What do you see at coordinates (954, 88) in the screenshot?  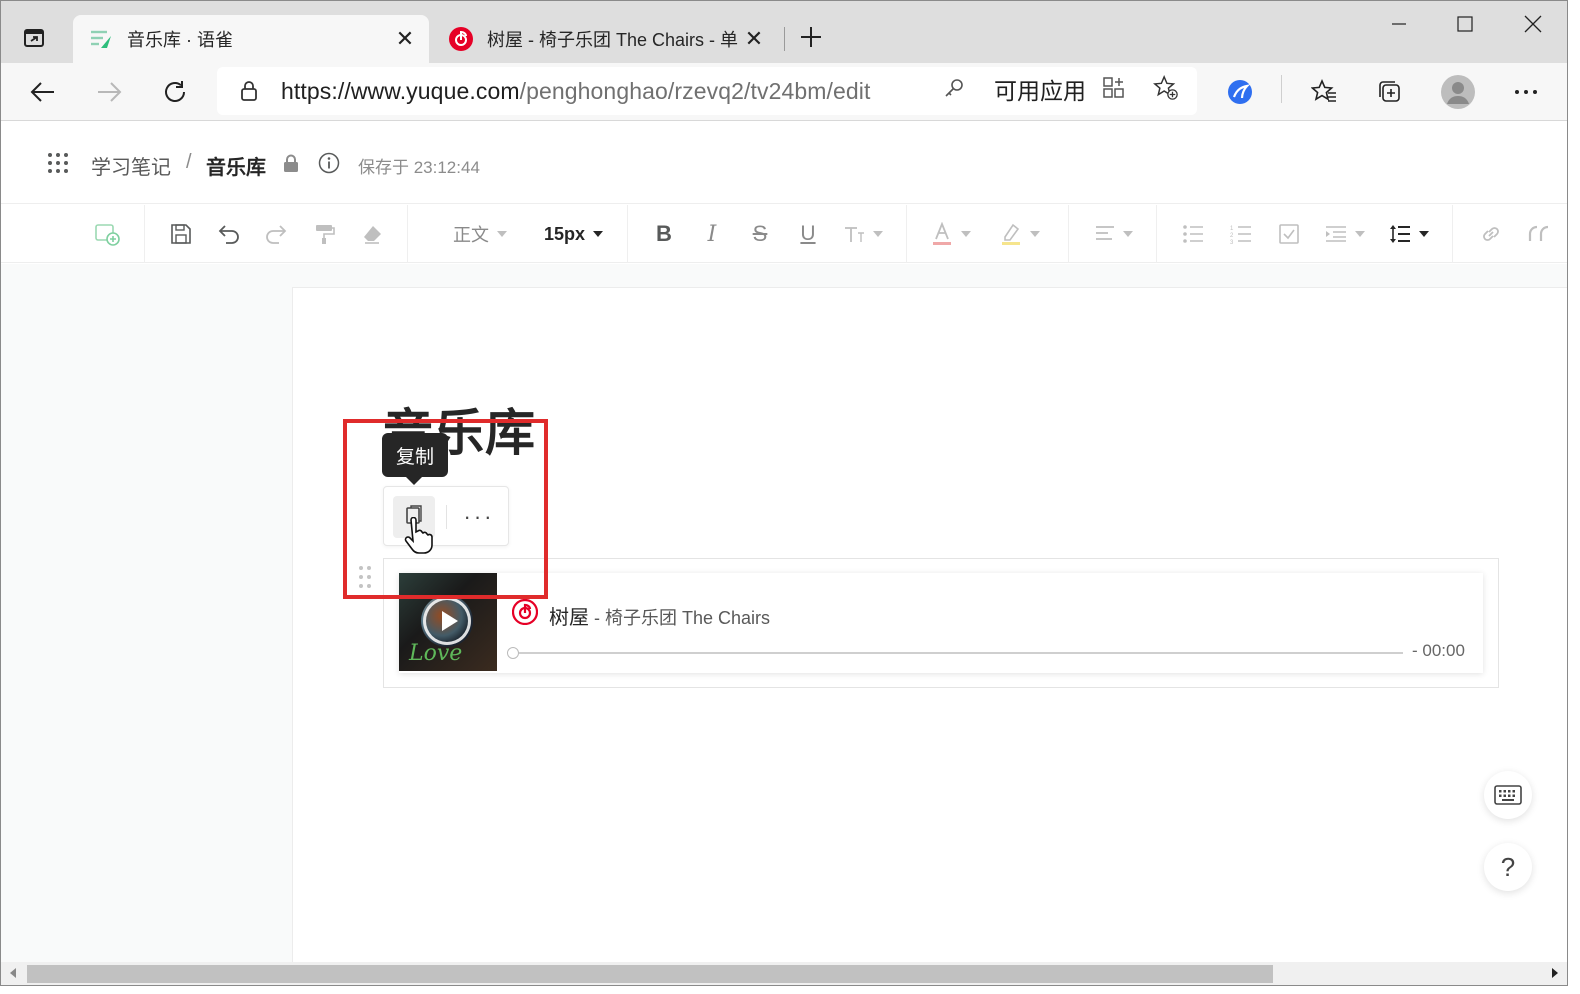 I see `key-icon` at bounding box center [954, 88].